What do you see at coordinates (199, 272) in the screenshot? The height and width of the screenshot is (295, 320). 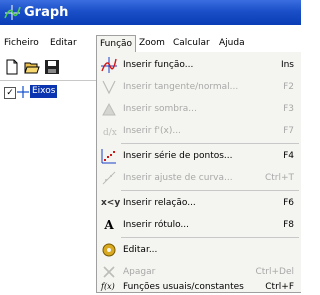 I see `menuitem-apagar: Apagar Ctrl+Del` at bounding box center [199, 272].